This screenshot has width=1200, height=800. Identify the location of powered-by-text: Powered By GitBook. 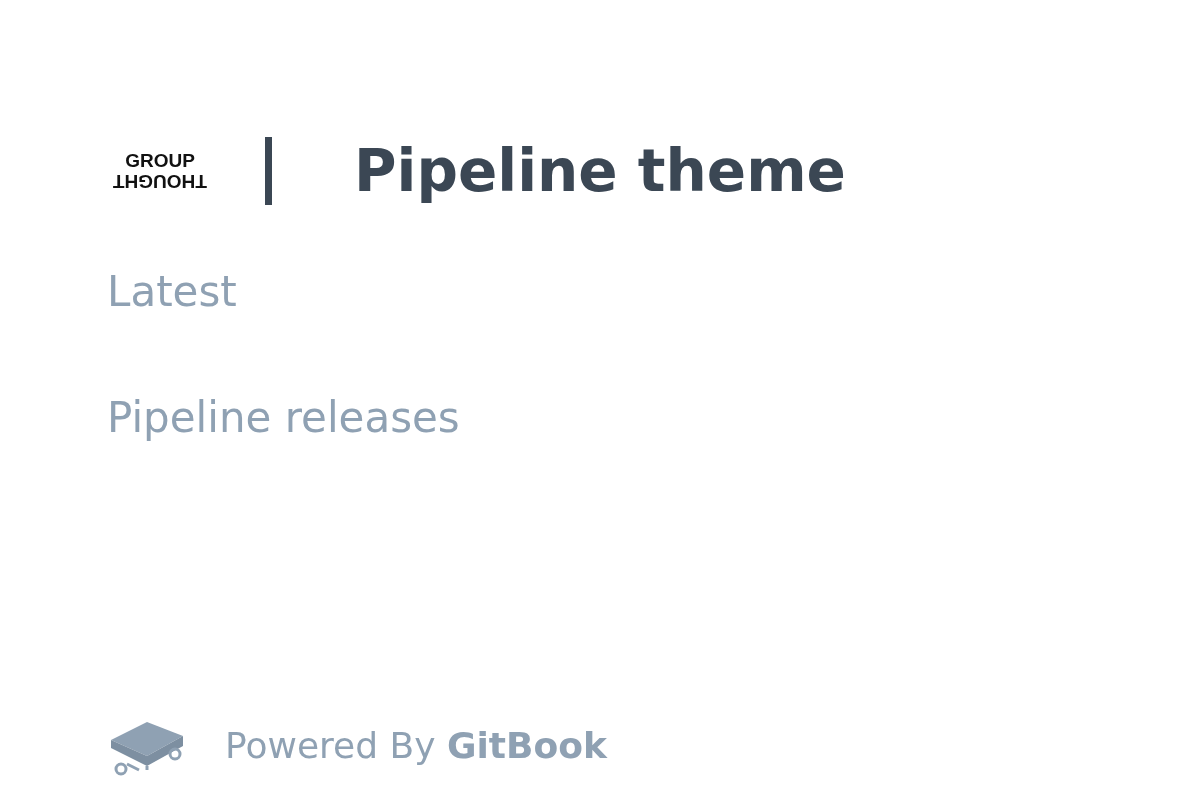
(416, 745).